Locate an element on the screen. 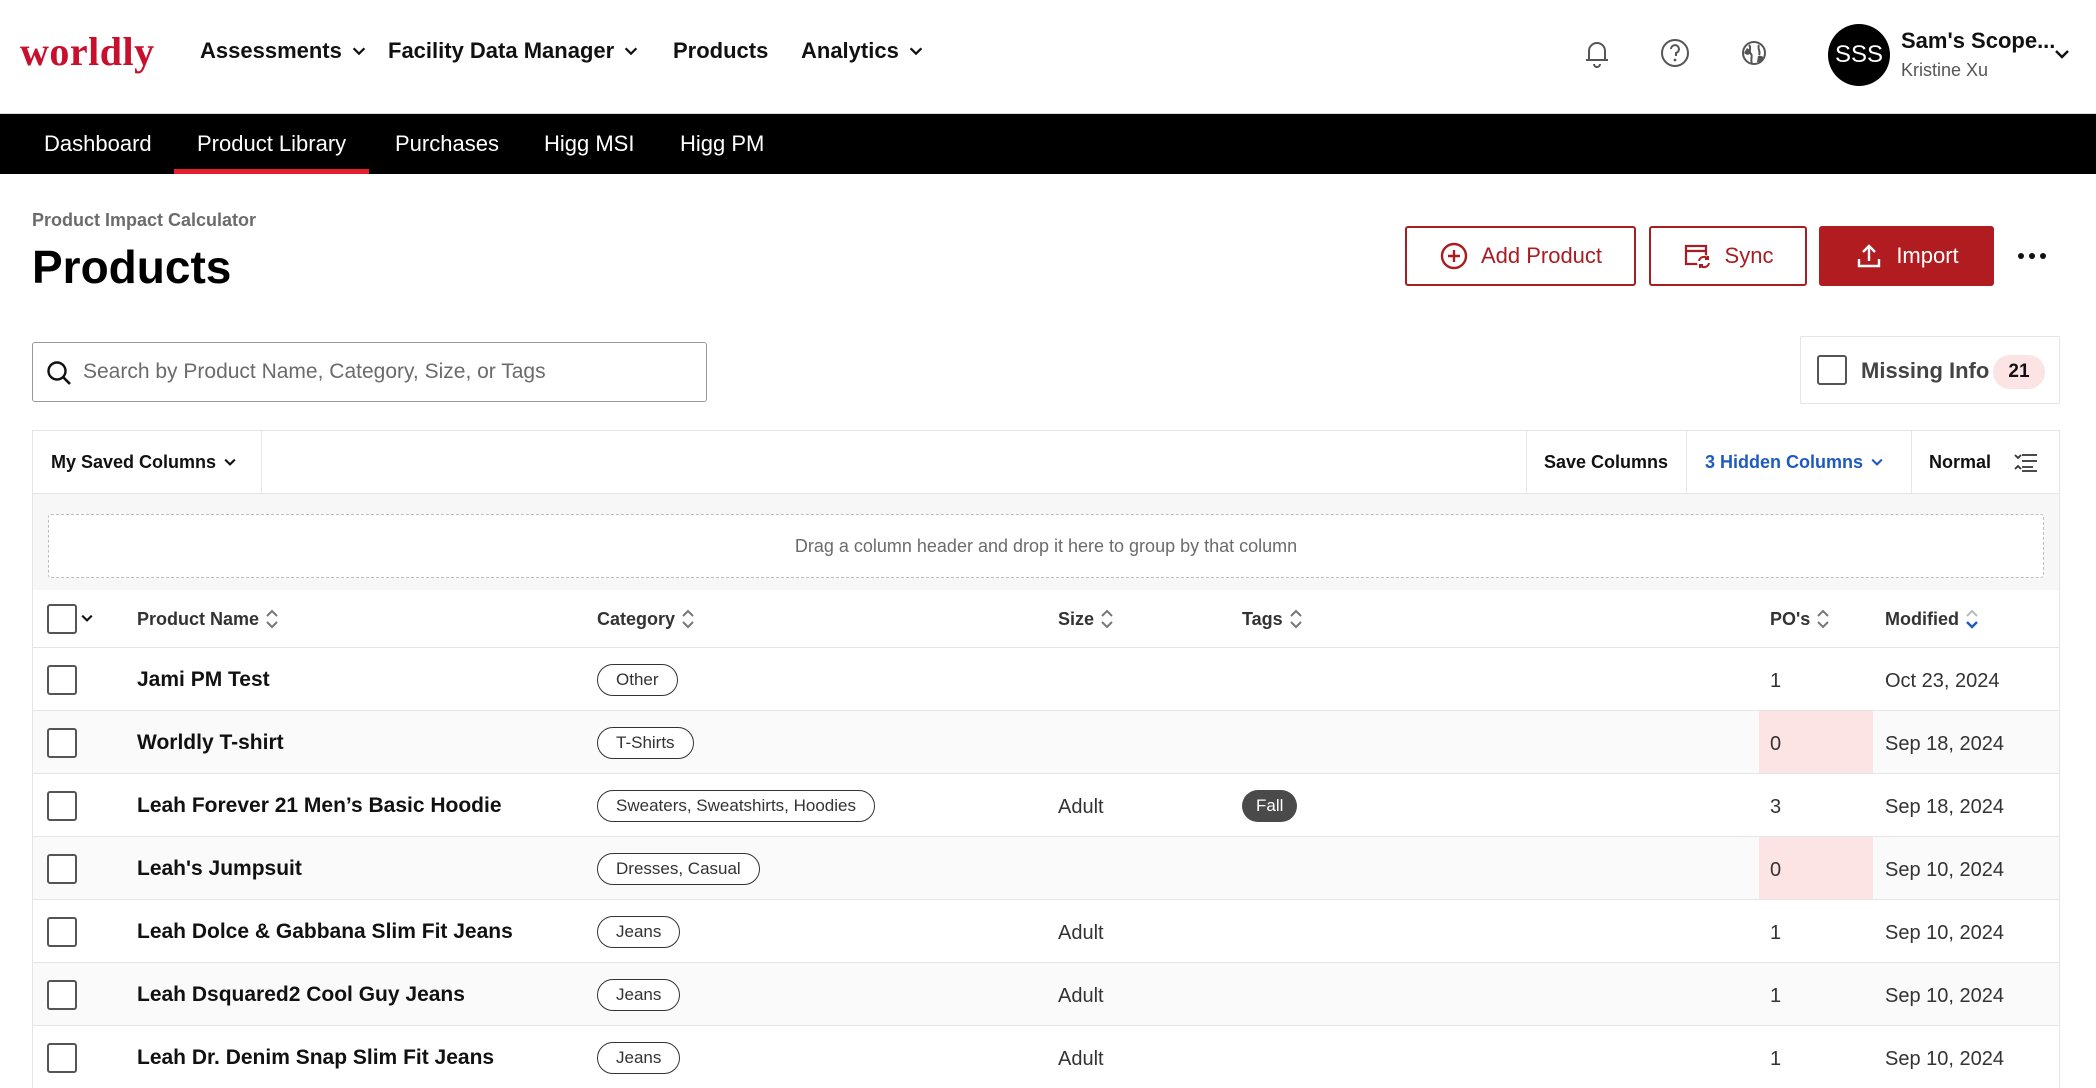 This screenshot has height=1088, width=2096. product-name: Leah Dr. Denim Snap Slim Fit Jeans is located at coordinates (315, 1058).